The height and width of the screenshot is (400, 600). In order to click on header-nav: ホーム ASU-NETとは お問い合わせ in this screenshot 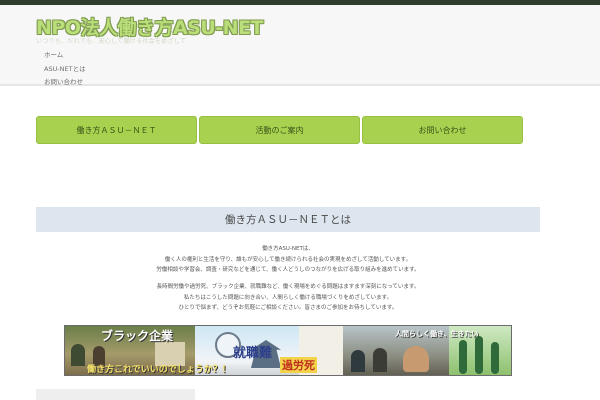, I will do `click(65, 69)`.